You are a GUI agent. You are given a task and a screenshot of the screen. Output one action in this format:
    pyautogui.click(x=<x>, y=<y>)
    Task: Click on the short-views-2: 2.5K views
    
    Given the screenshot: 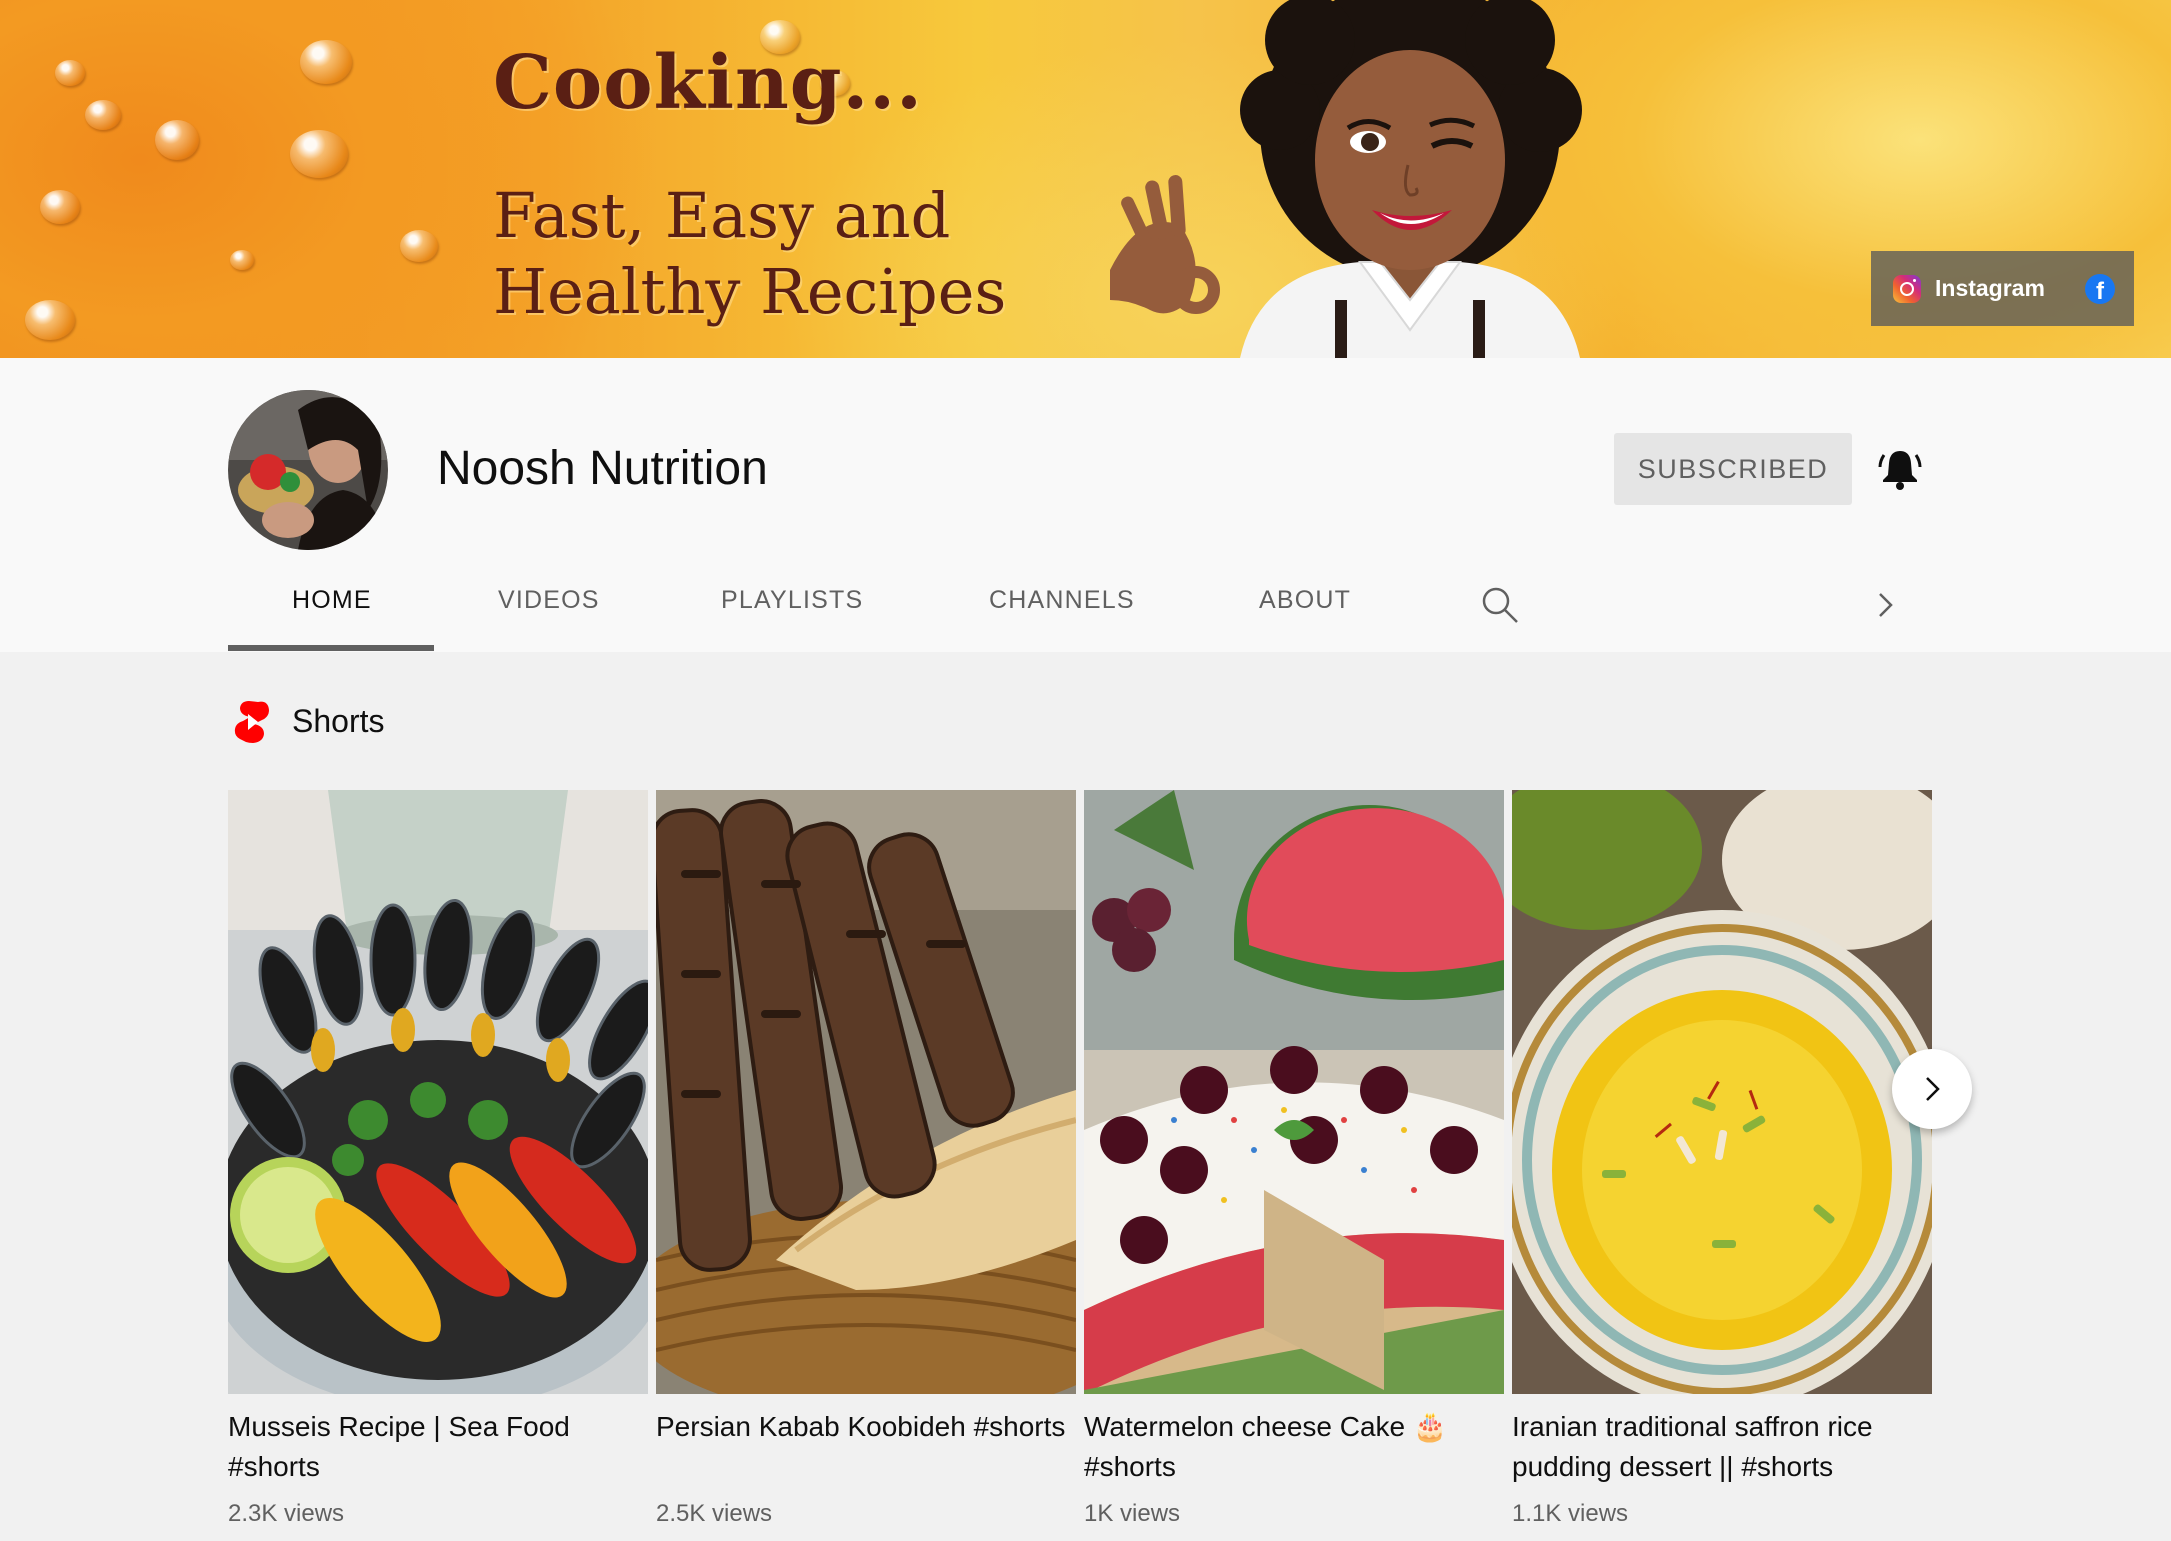 What is the action you would take?
    pyautogui.click(x=714, y=1513)
    